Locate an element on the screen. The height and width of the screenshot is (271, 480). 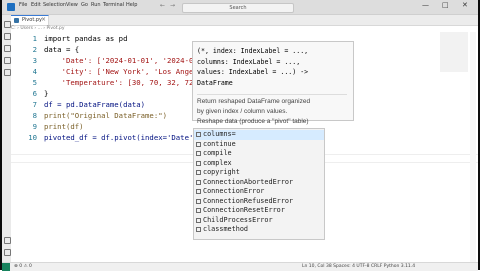
line-number: 10 is located at coordinates (32, 137).